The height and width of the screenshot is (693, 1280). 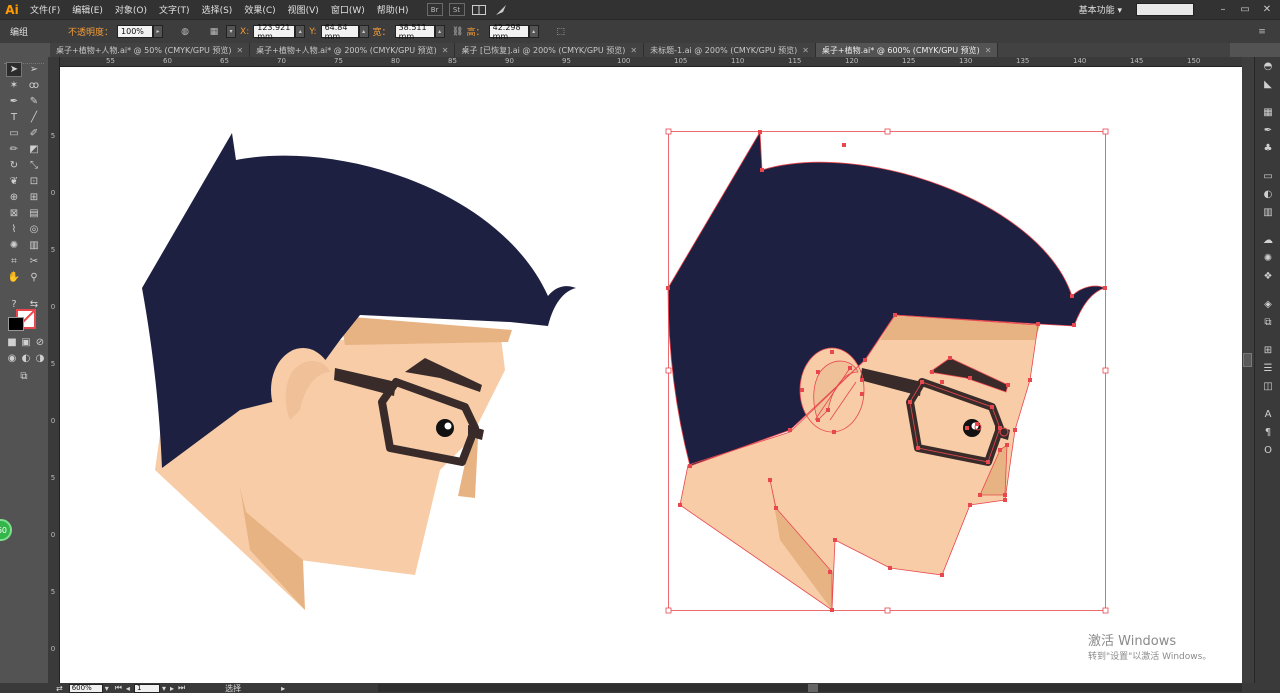 What do you see at coordinates (561, 31) in the screenshot?
I see `transform-icon: ⬚` at bounding box center [561, 31].